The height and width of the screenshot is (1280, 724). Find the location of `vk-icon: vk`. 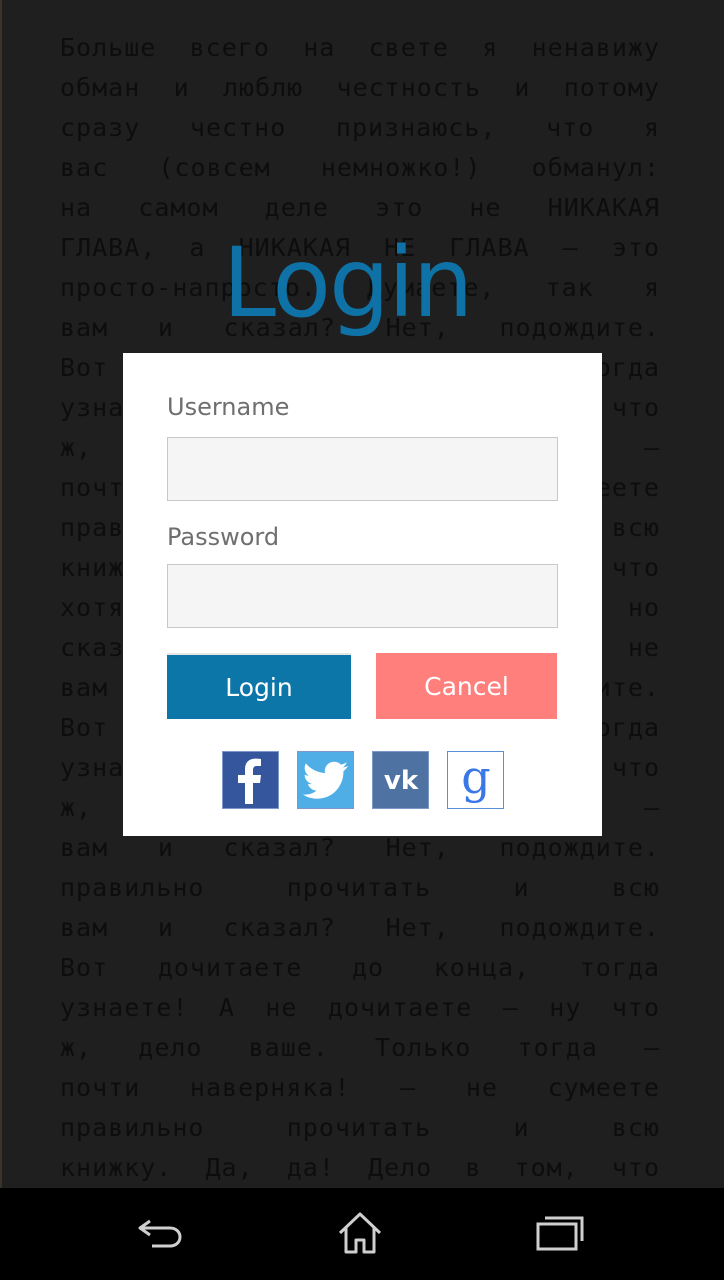

vk-icon: vk is located at coordinates (400, 780).